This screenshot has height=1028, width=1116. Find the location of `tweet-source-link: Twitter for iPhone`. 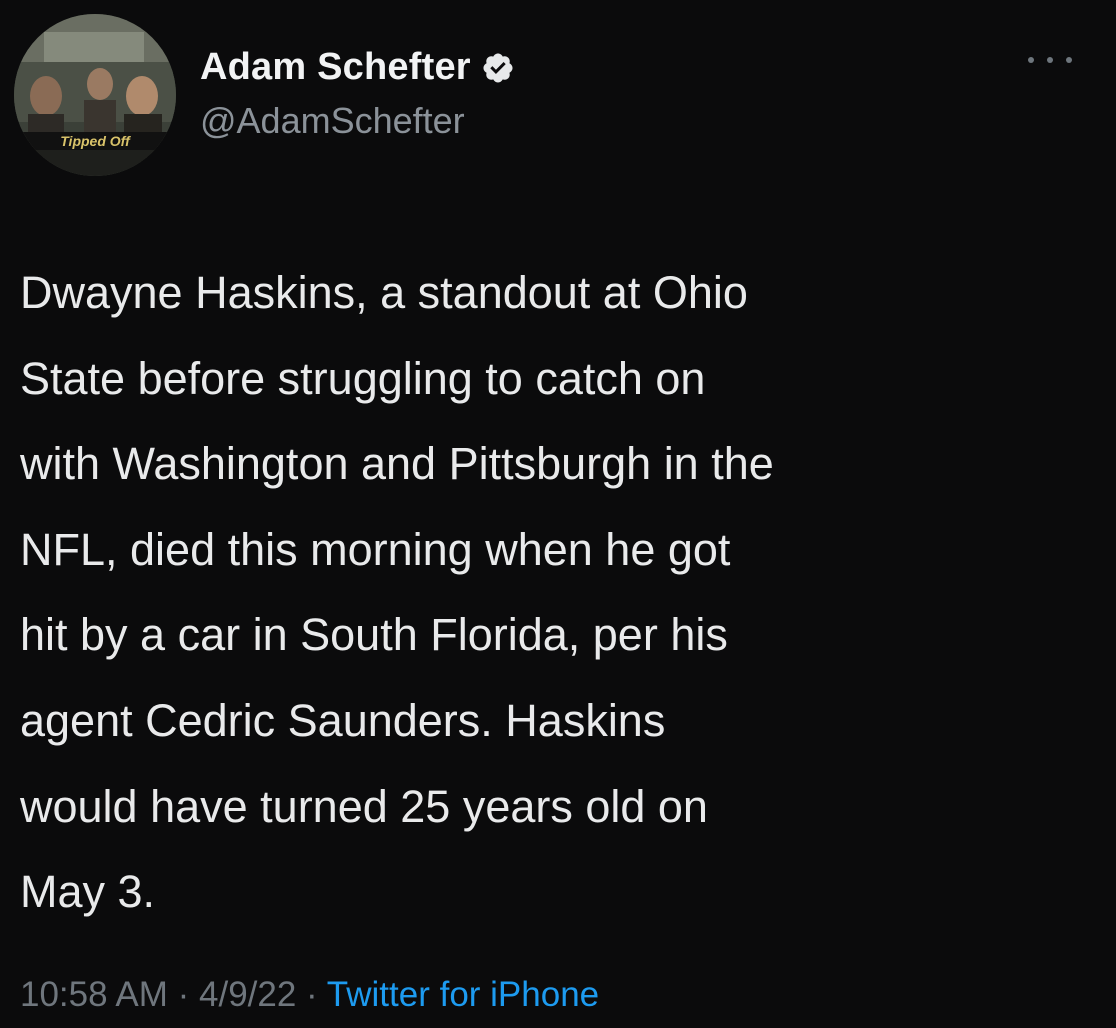

tweet-source-link: Twitter for iPhone is located at coordinates (463, 994).